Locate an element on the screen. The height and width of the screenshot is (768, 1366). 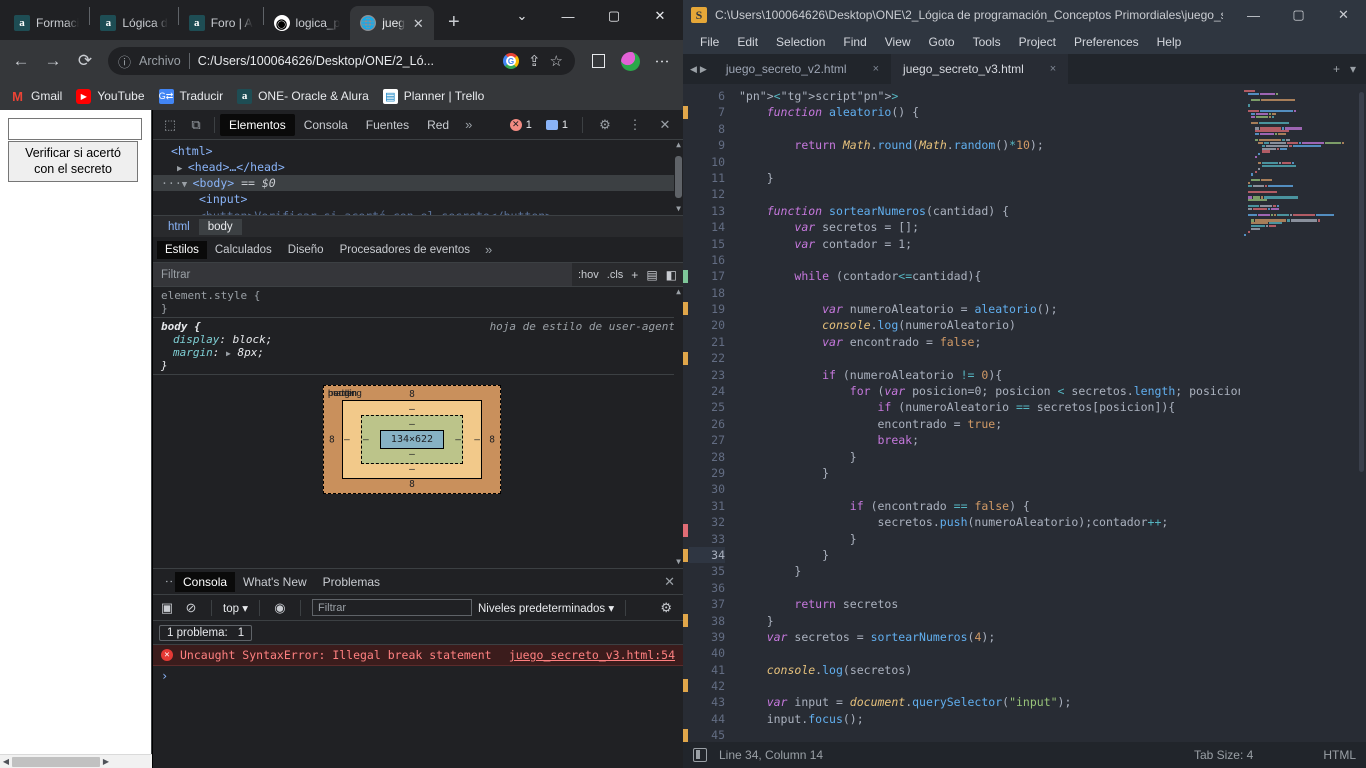
bookmark-youtube: ▶ YouTube is located at coordinates (110, 96).